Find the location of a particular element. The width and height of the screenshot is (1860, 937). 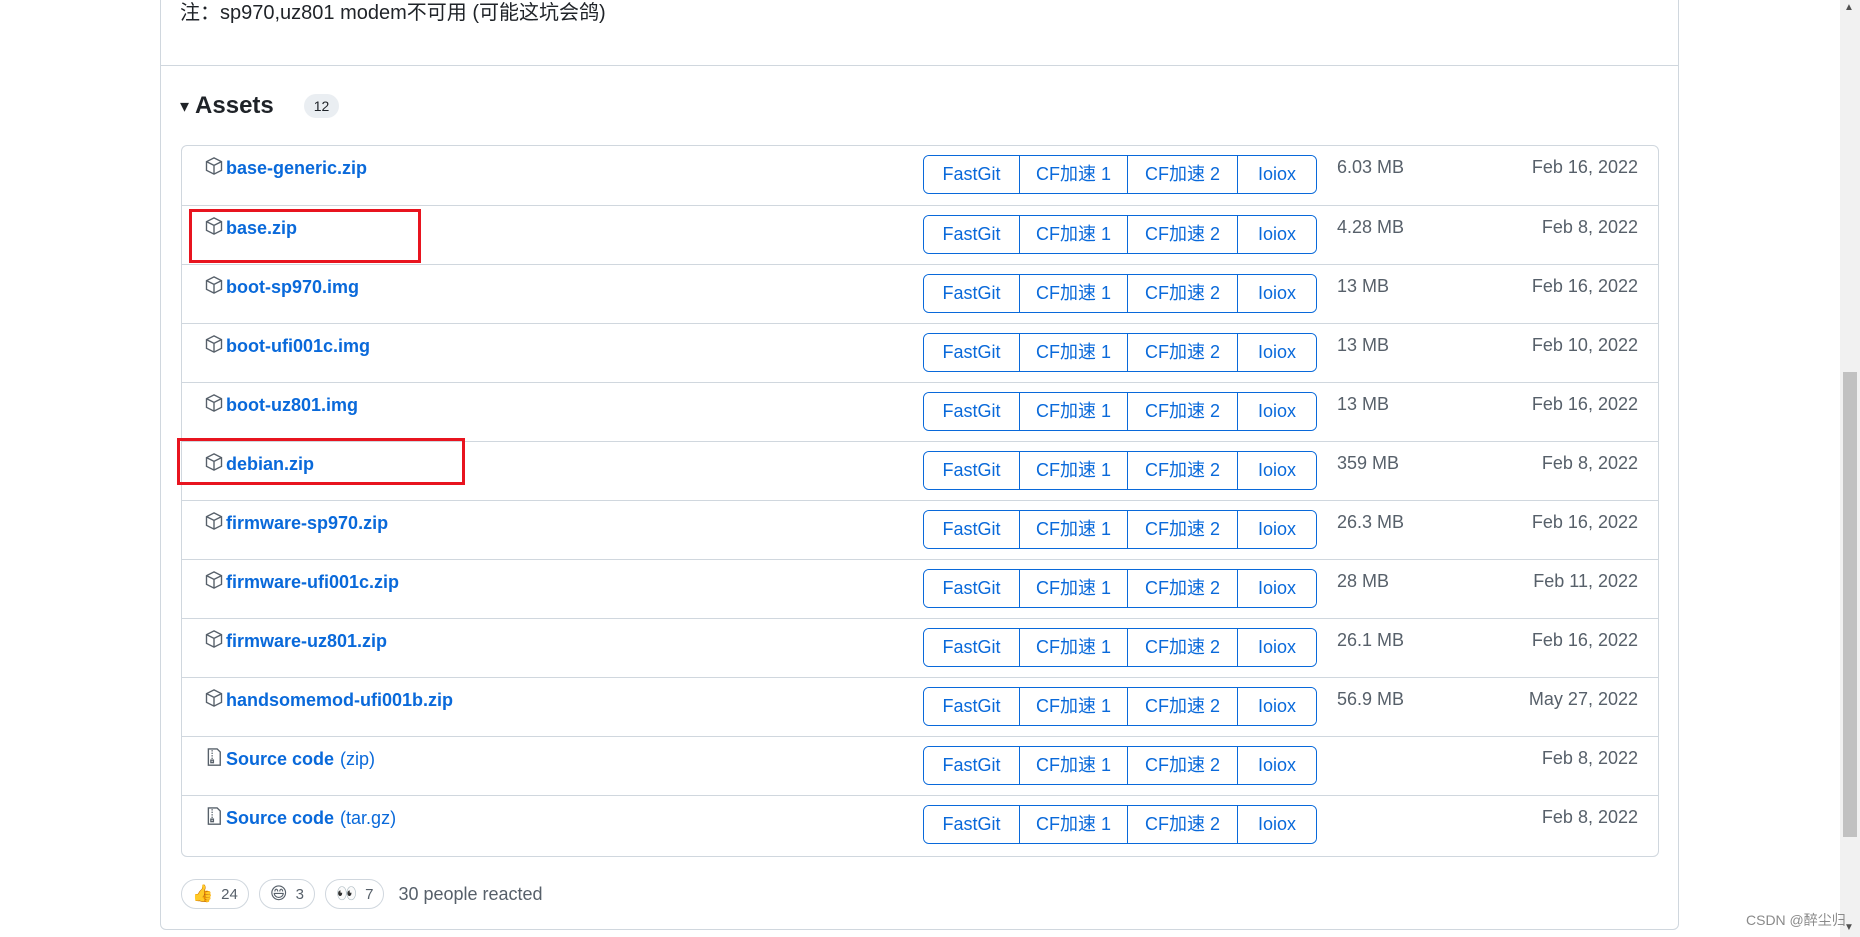

asset-link: boot-uz801.img is located at coordinates (281, 405).